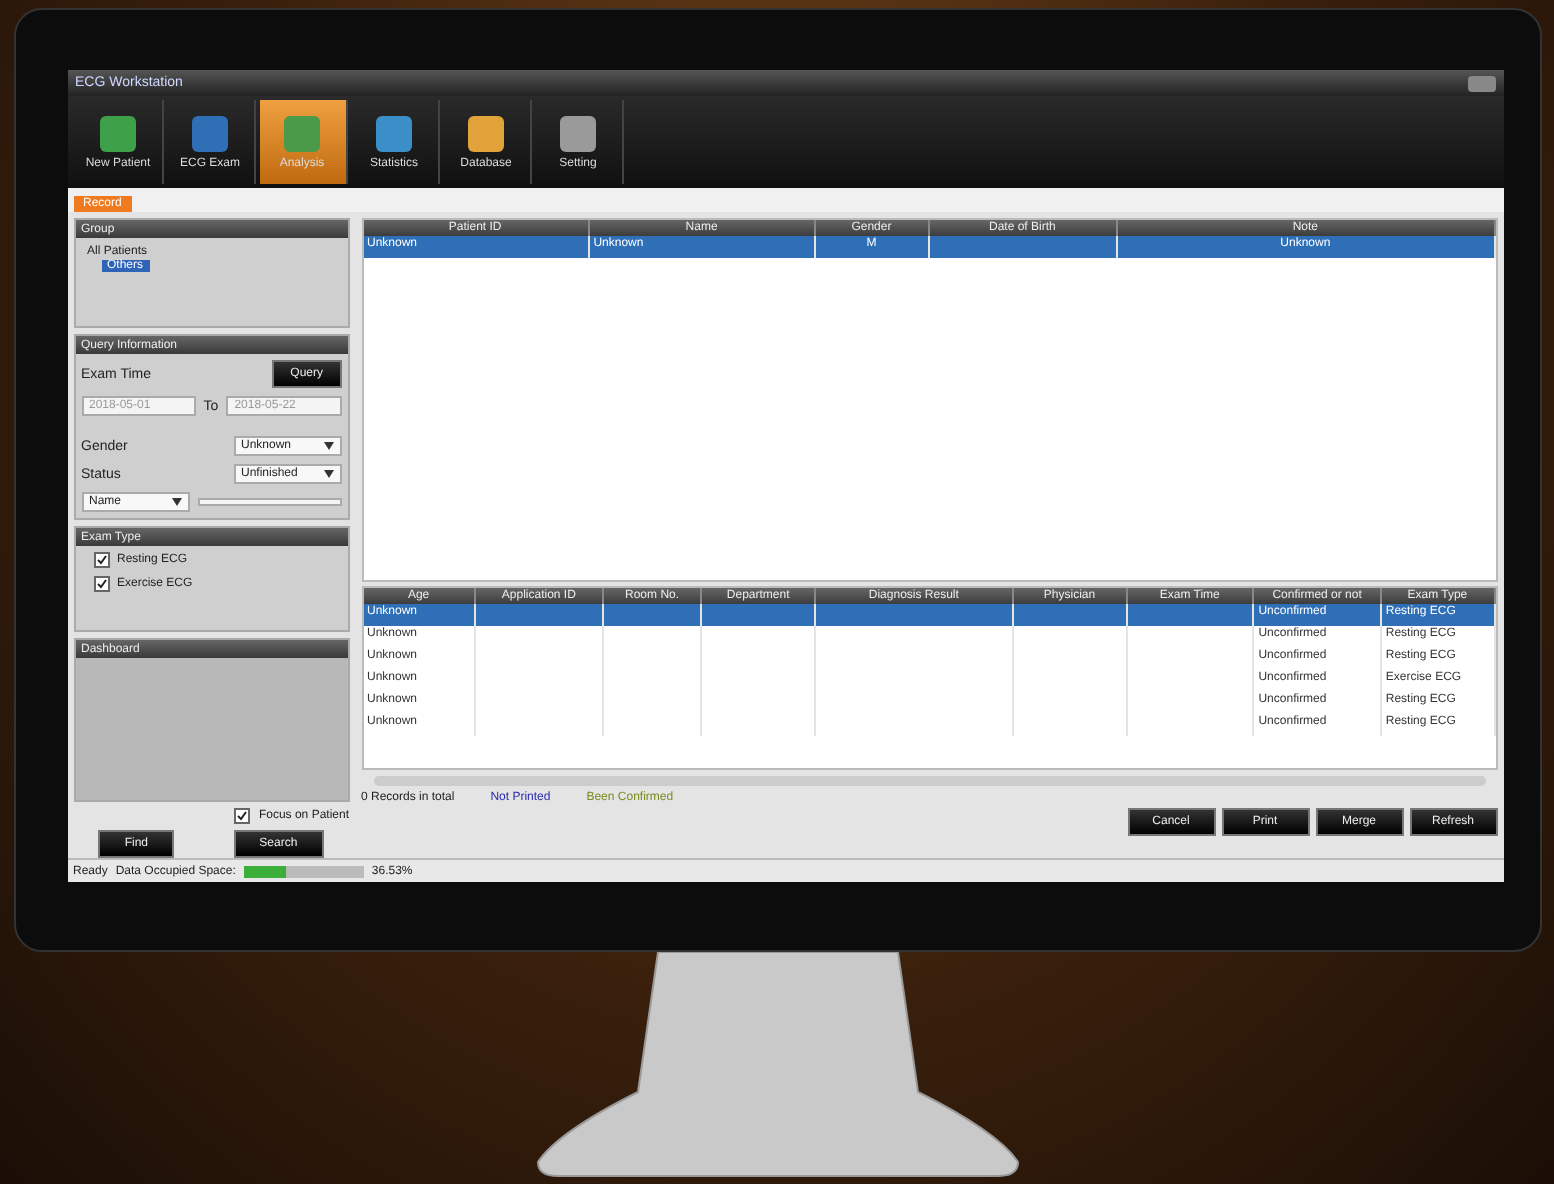 The height and width of the screenshot is (1184, 1554). I want to click on window-controls-icon, so click(1481, 83).